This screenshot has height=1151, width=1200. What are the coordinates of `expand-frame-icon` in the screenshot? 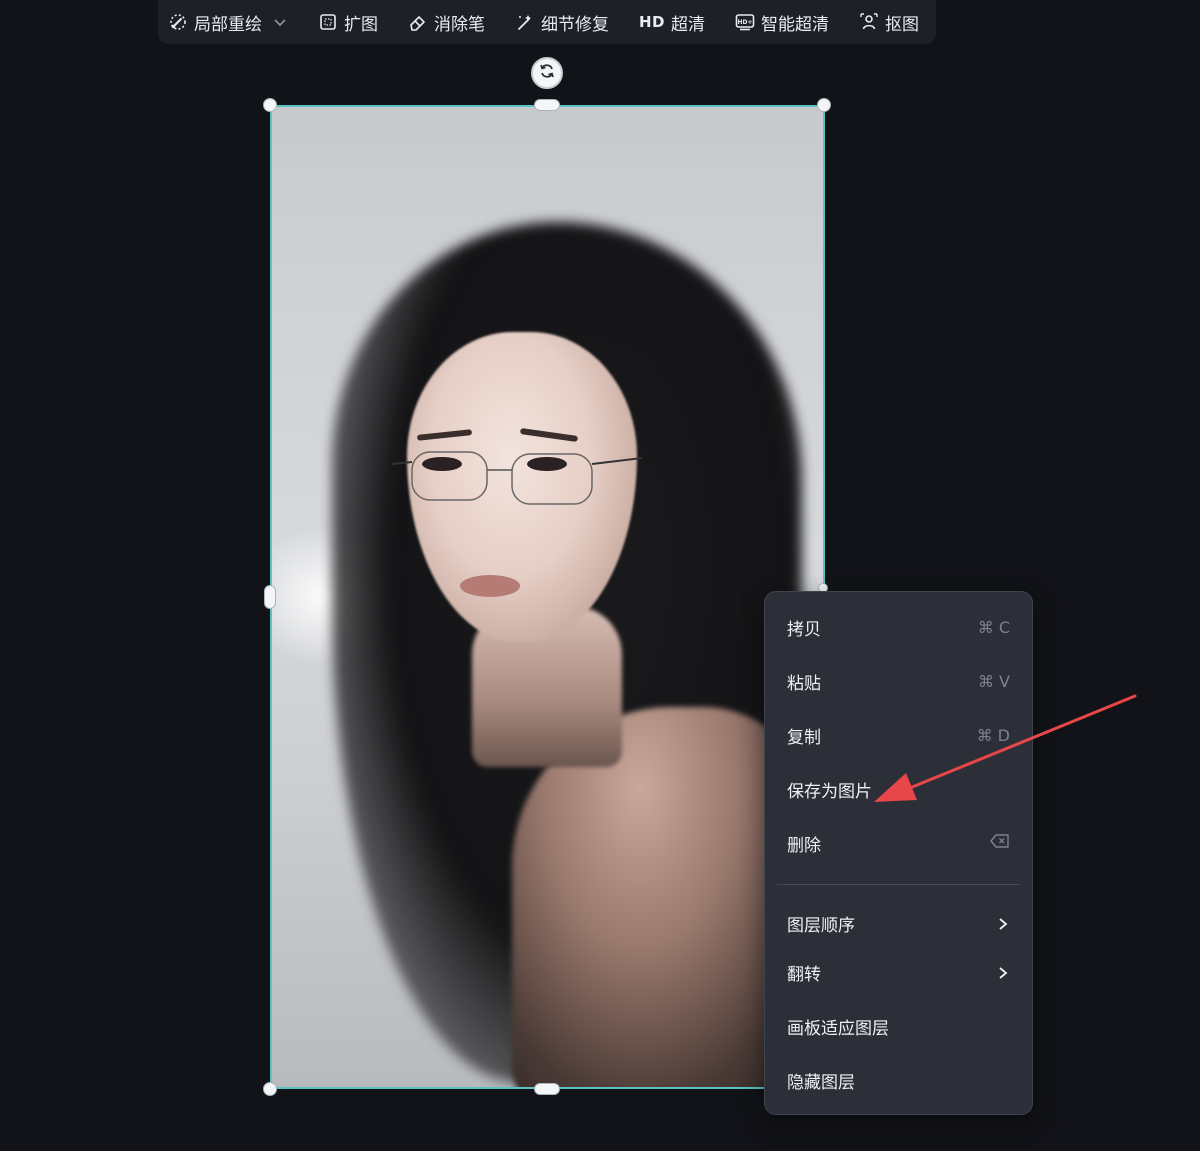 It's located at (328, 22).